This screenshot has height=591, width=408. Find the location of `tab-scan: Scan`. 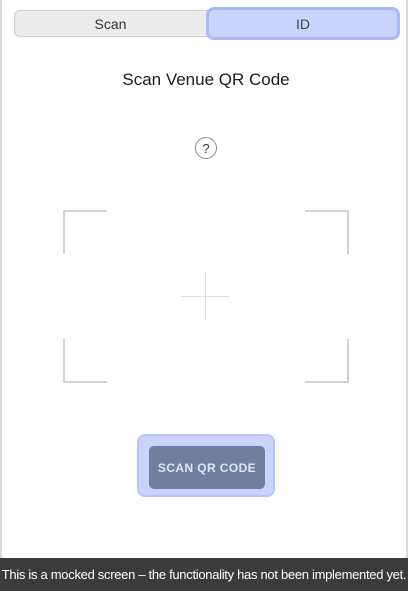

tab-scan: Scan is located at coordinates (110, 23).